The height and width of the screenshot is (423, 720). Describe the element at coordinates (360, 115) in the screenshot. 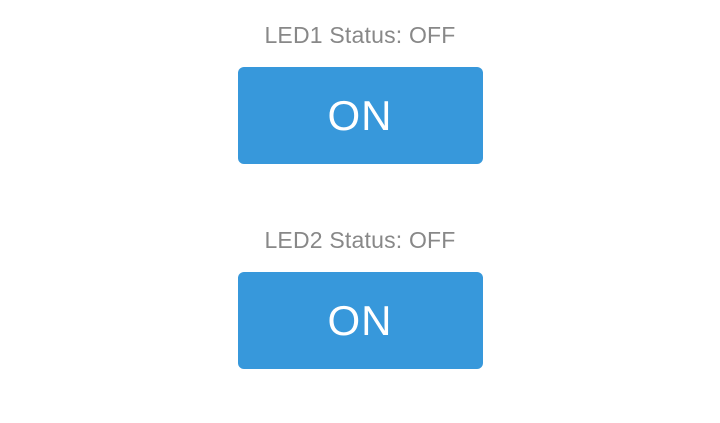

I see `led1-on-button: ON` at that location.